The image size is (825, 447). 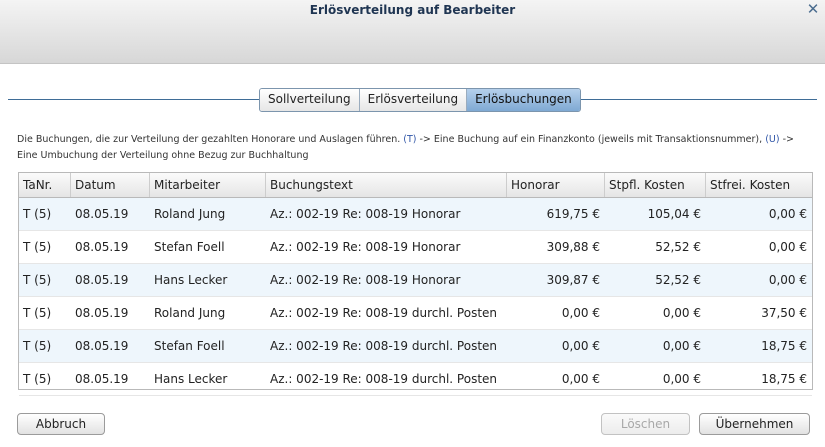 What do you see at coordinates (556, 185) in the screenshot?
I see `column-header: Honorar` at bounding box center [556, 185].